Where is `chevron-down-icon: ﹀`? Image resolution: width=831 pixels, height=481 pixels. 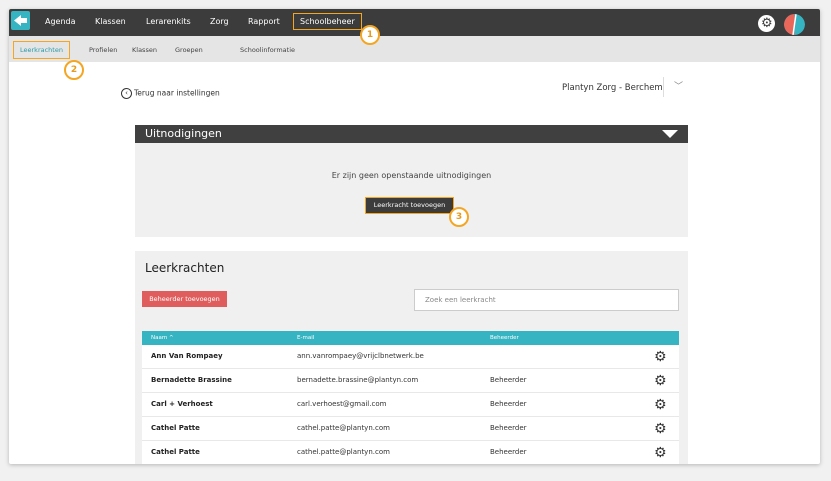 chevron-down-icon: ﹀ is located at coordinates (678, 85).